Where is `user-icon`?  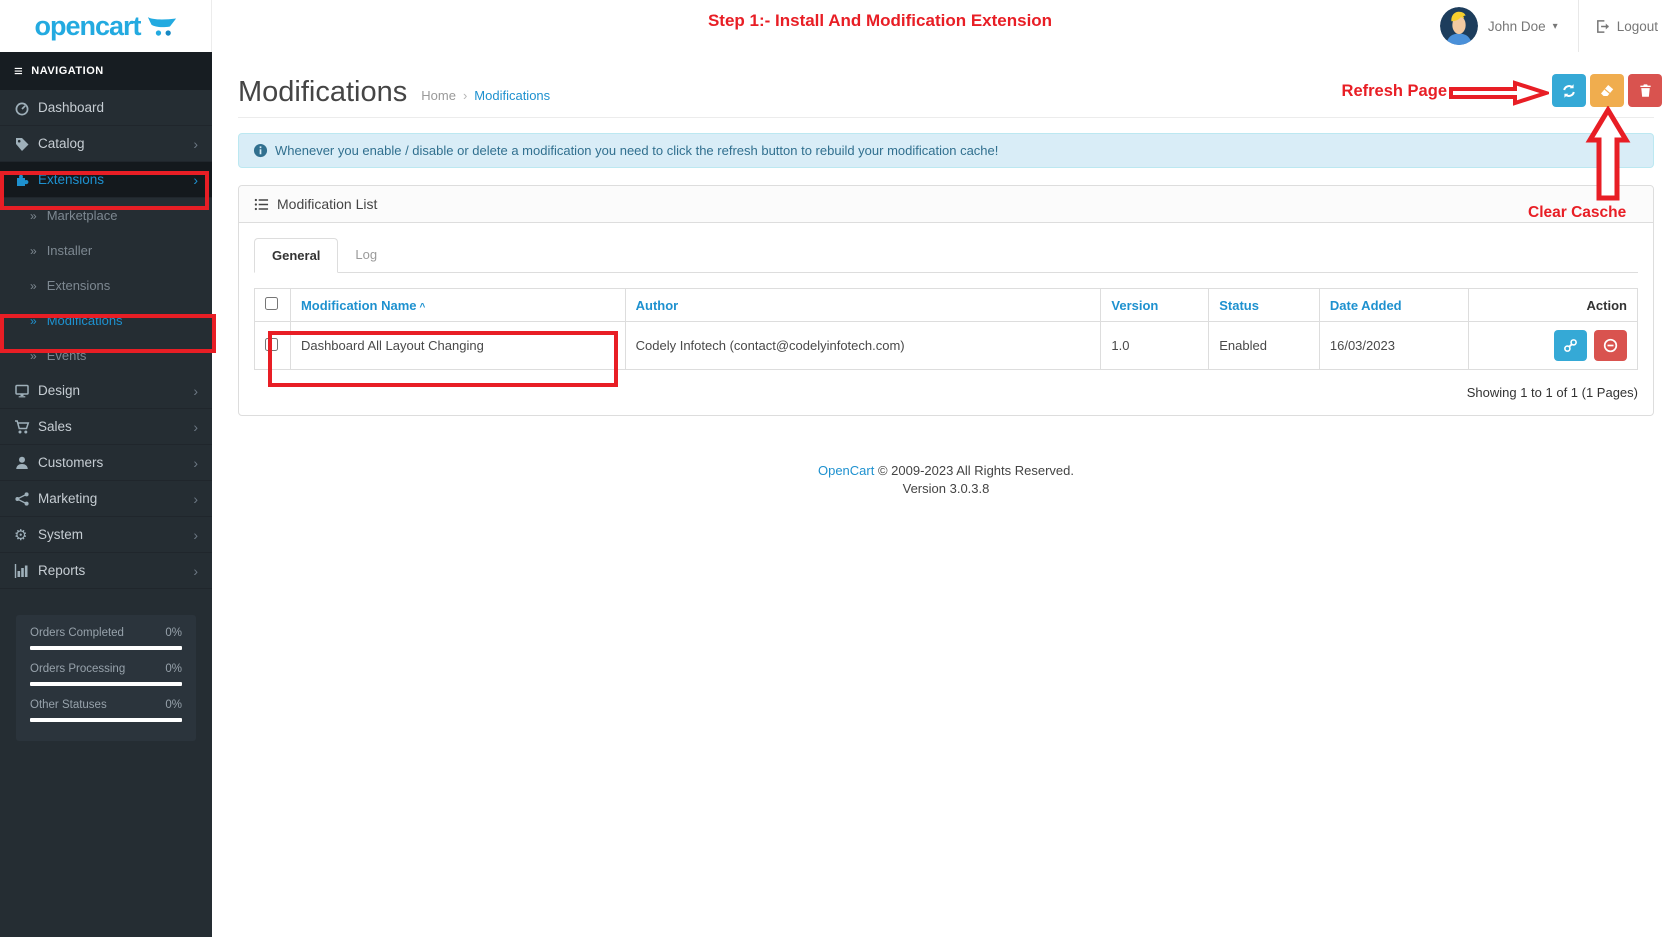 user-icon is located at coordinates (26, 463).